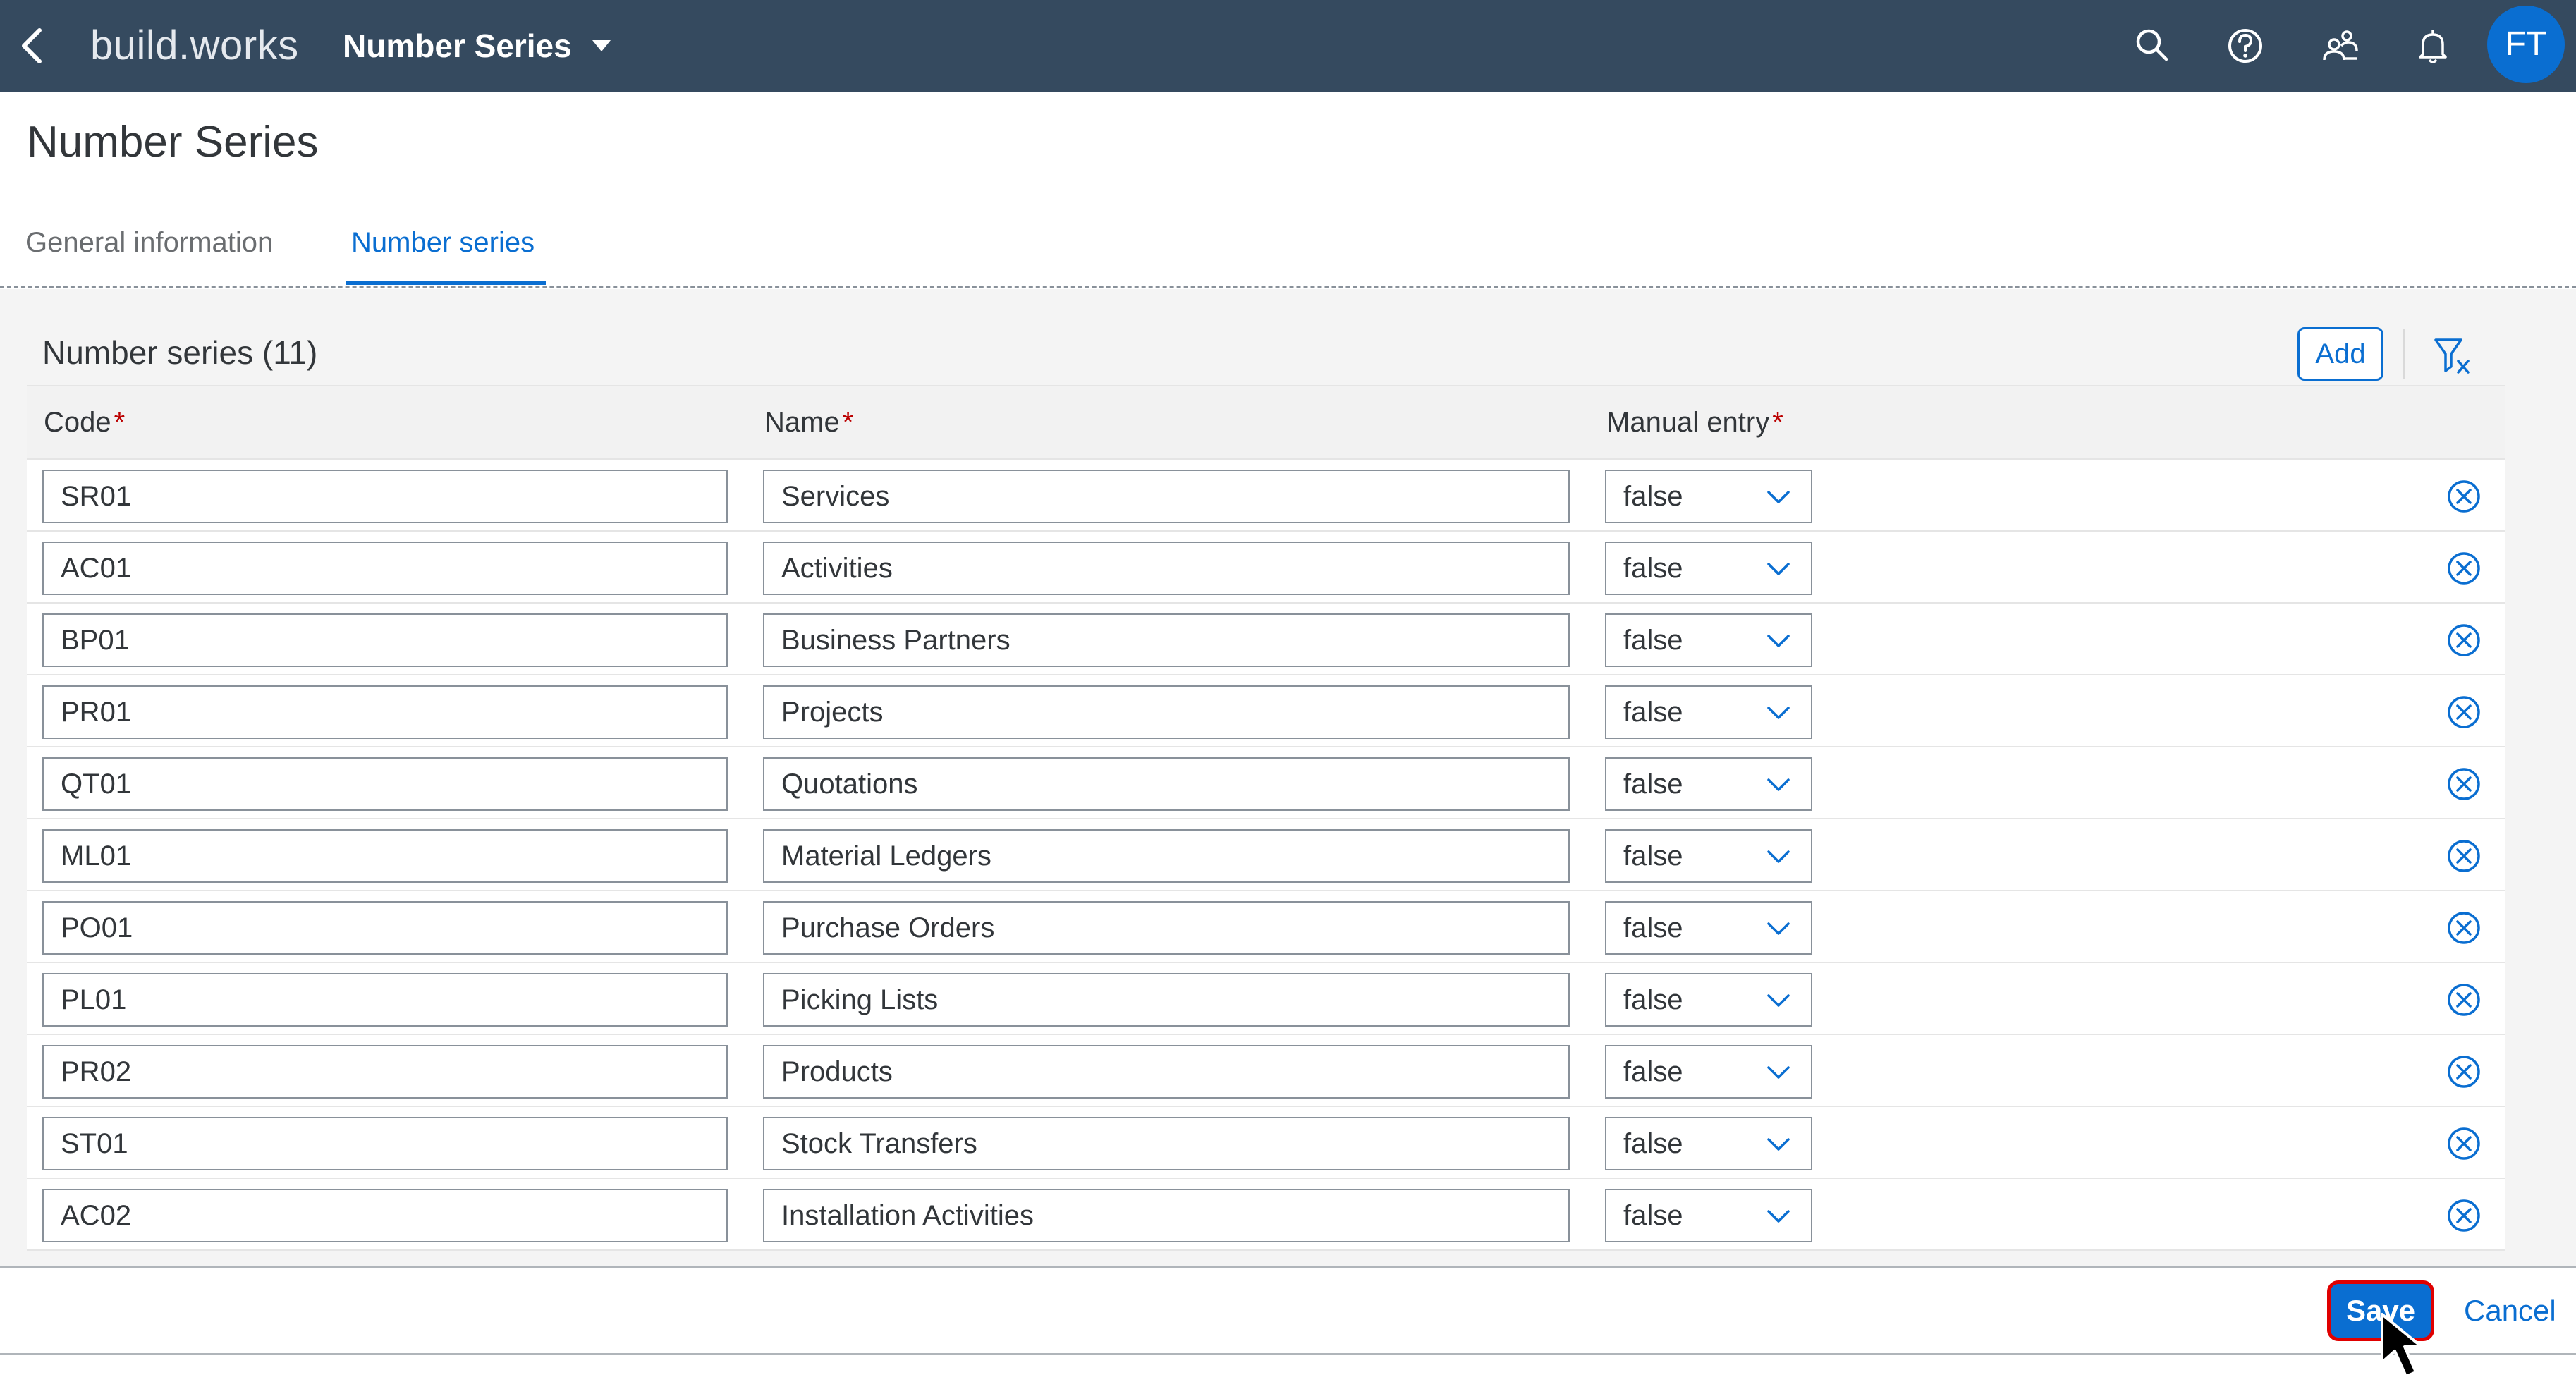  What do you see at coordinates (443, 242) in the screenshot?
I see `tab-number-series: Number series` at bounding box center [443, 242].